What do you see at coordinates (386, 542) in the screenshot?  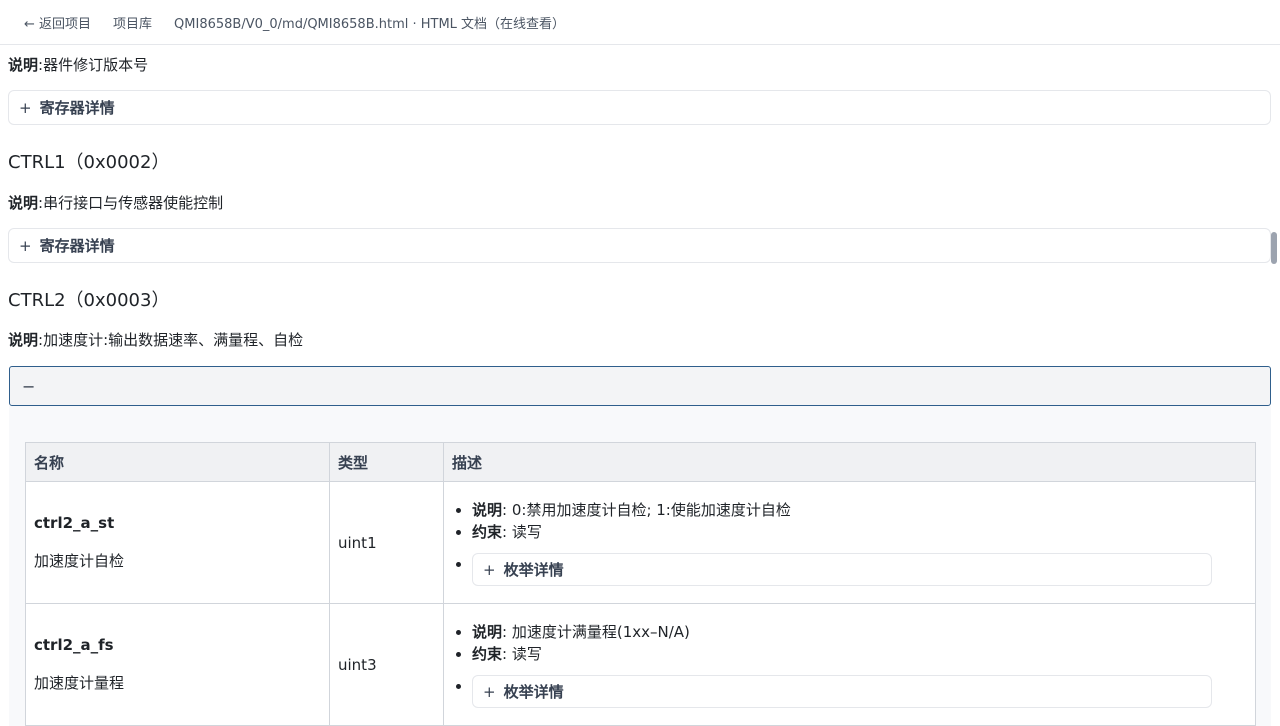 I see `field-type: uint1` at bounding box center [386, 542].